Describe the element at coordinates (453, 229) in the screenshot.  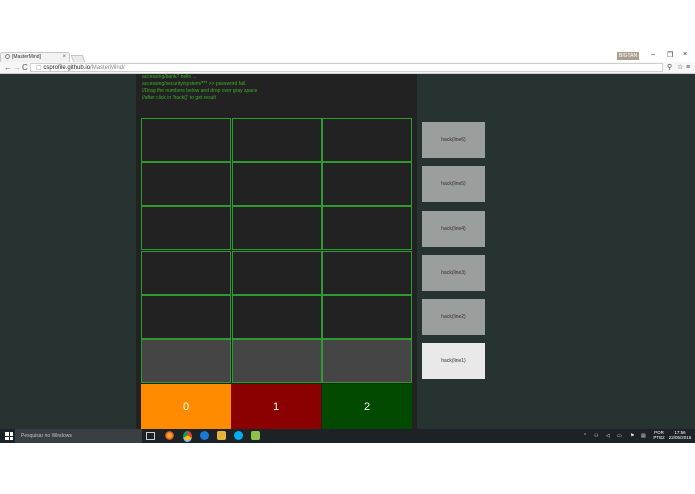
I see `hack-line4-button: hack(line4)` at that location.